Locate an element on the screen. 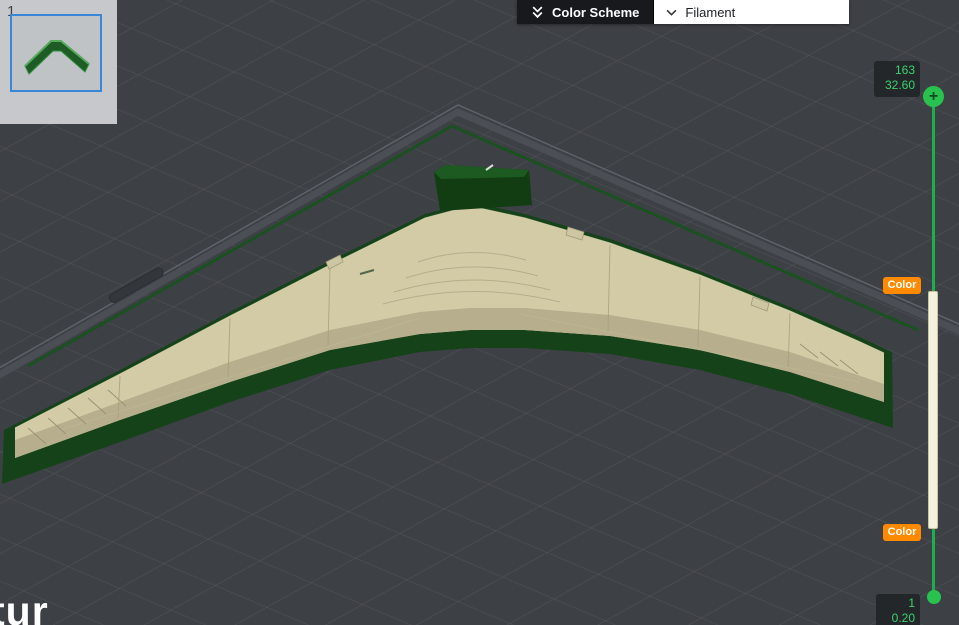 This screenshot has width=959, height=625. layer-slider-bottom-handle is located at coordinates (934, 597).